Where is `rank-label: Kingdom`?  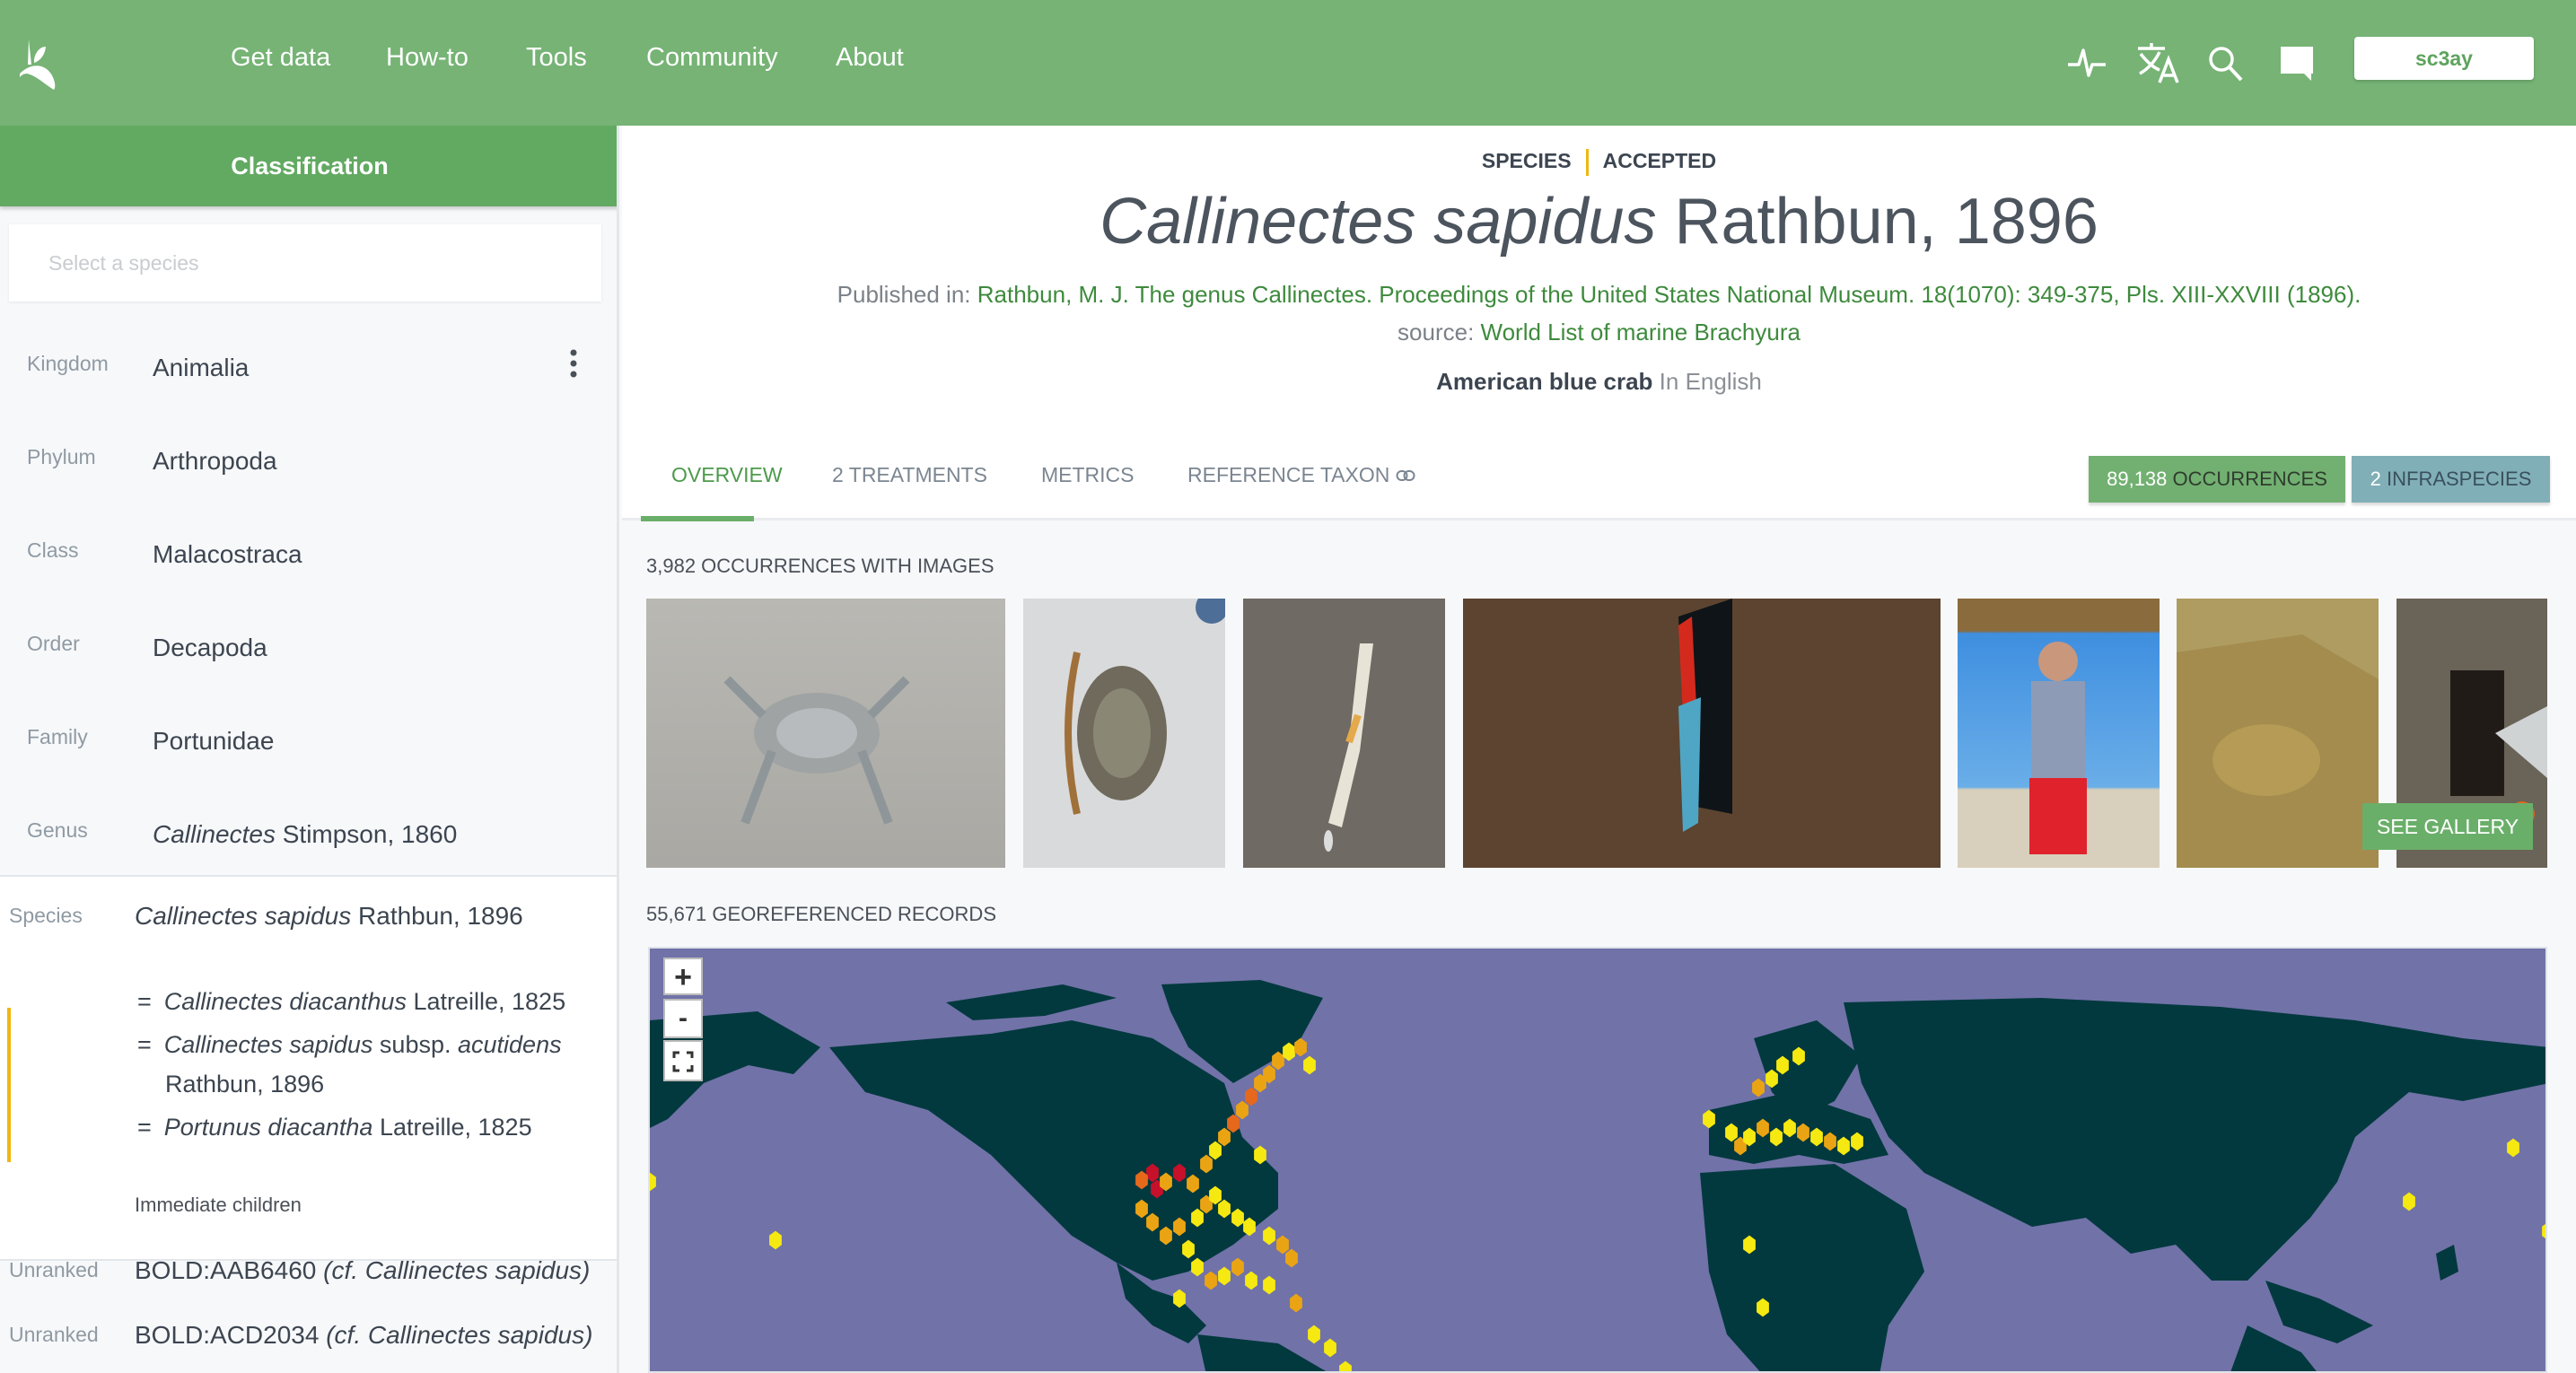 rank-label: Kingdom is located at coordinates (68, 364).